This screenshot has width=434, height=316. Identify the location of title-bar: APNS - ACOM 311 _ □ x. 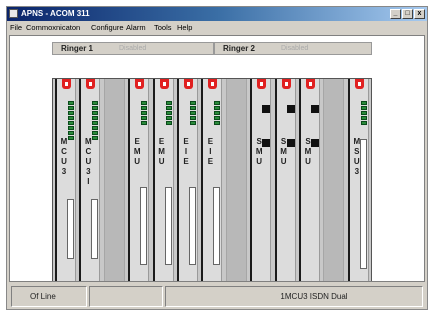
(217, 14).